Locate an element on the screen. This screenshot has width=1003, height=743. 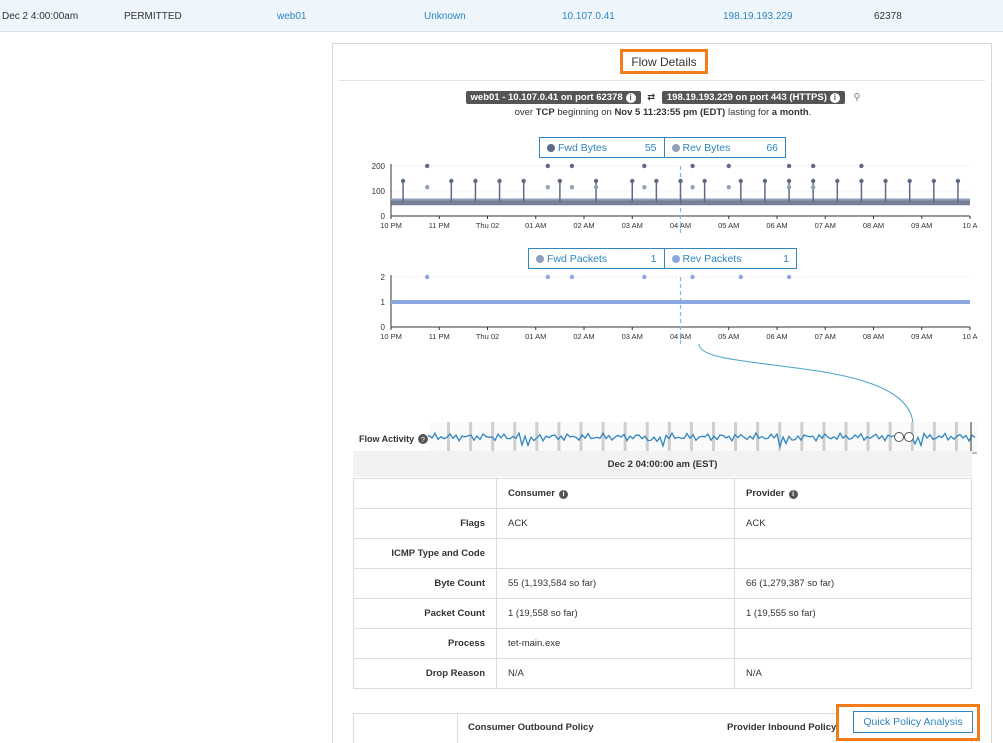
rev-packets-dot-icon is located at coordinates (675, 258).